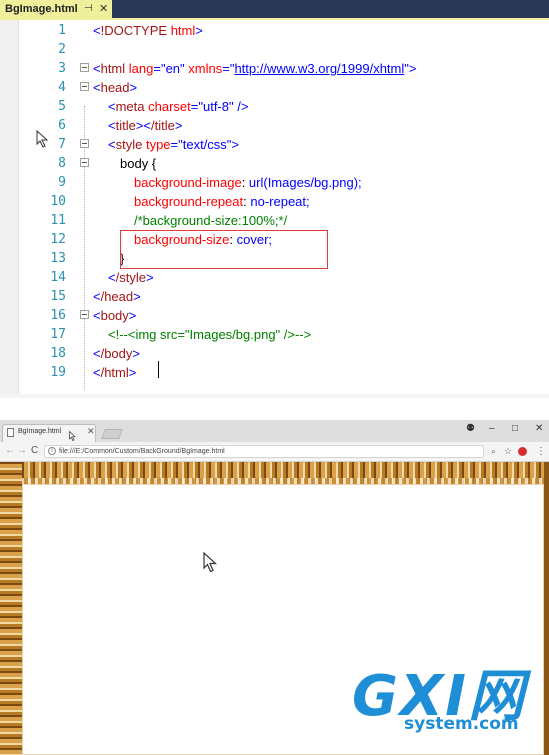  What do you see at coordinates (148, 30) in the screenshot?
I see `code-text: <!DOCTYPE html>` at bounding box center [148, 30].